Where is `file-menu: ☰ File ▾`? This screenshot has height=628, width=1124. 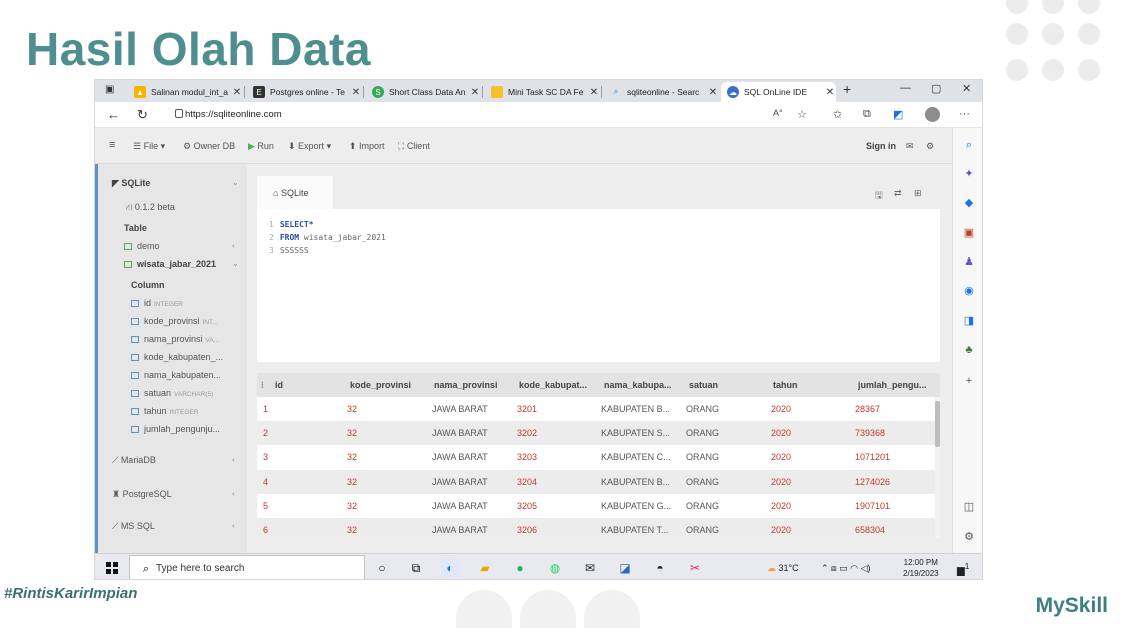
file-menu: ☰ File ▾ is located at coordinates (149, 146).